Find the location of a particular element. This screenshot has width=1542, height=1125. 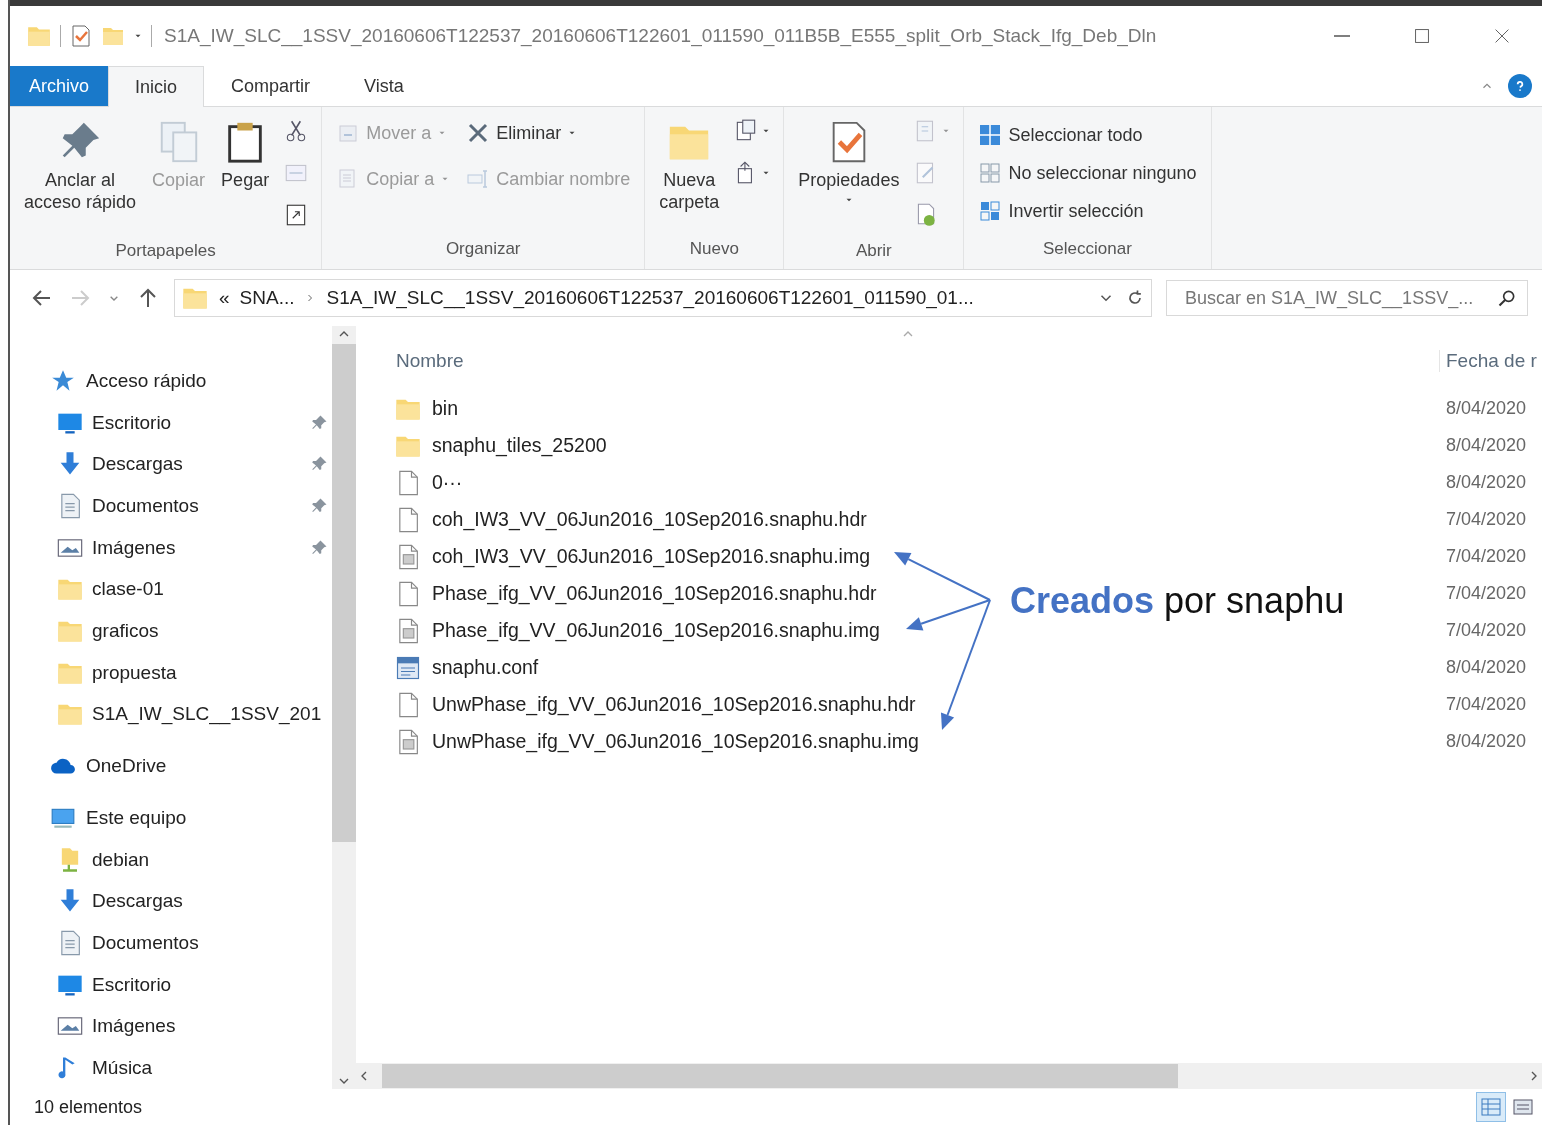

ribbon-tab: Inicio is located at coordinates (156, 86).